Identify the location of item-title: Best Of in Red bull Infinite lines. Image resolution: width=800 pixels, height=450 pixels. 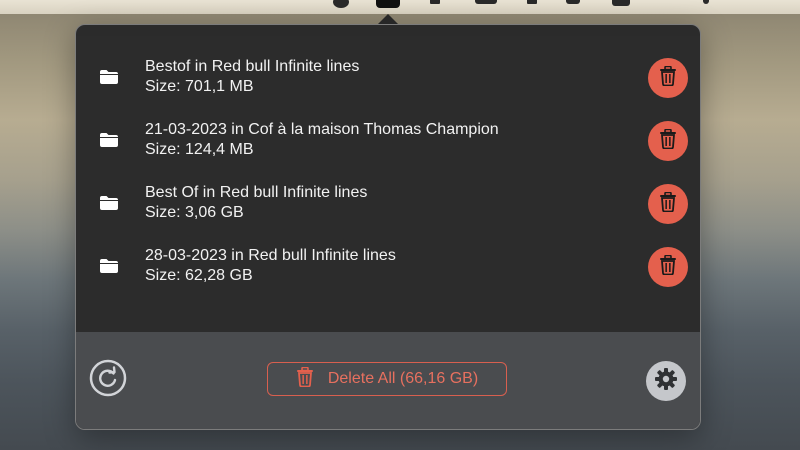
(256, 192).